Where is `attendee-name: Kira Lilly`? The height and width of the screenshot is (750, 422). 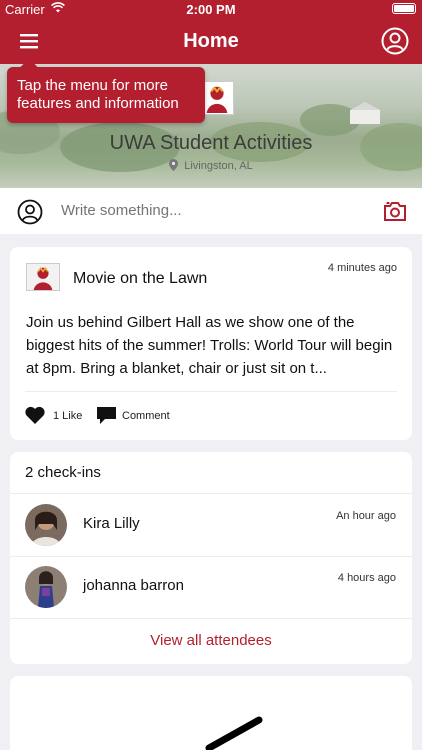
attendee-name: Kira Lilly is located at coordinates (111, 523).